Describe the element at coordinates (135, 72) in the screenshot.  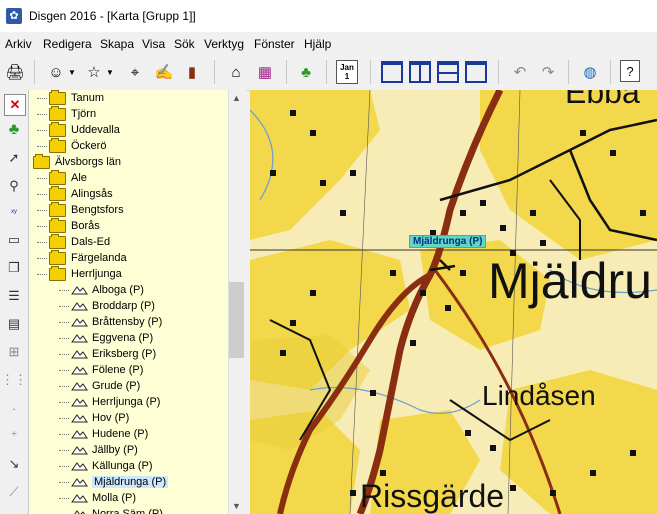
I see `binoculars-icon: ⌖` at that location.